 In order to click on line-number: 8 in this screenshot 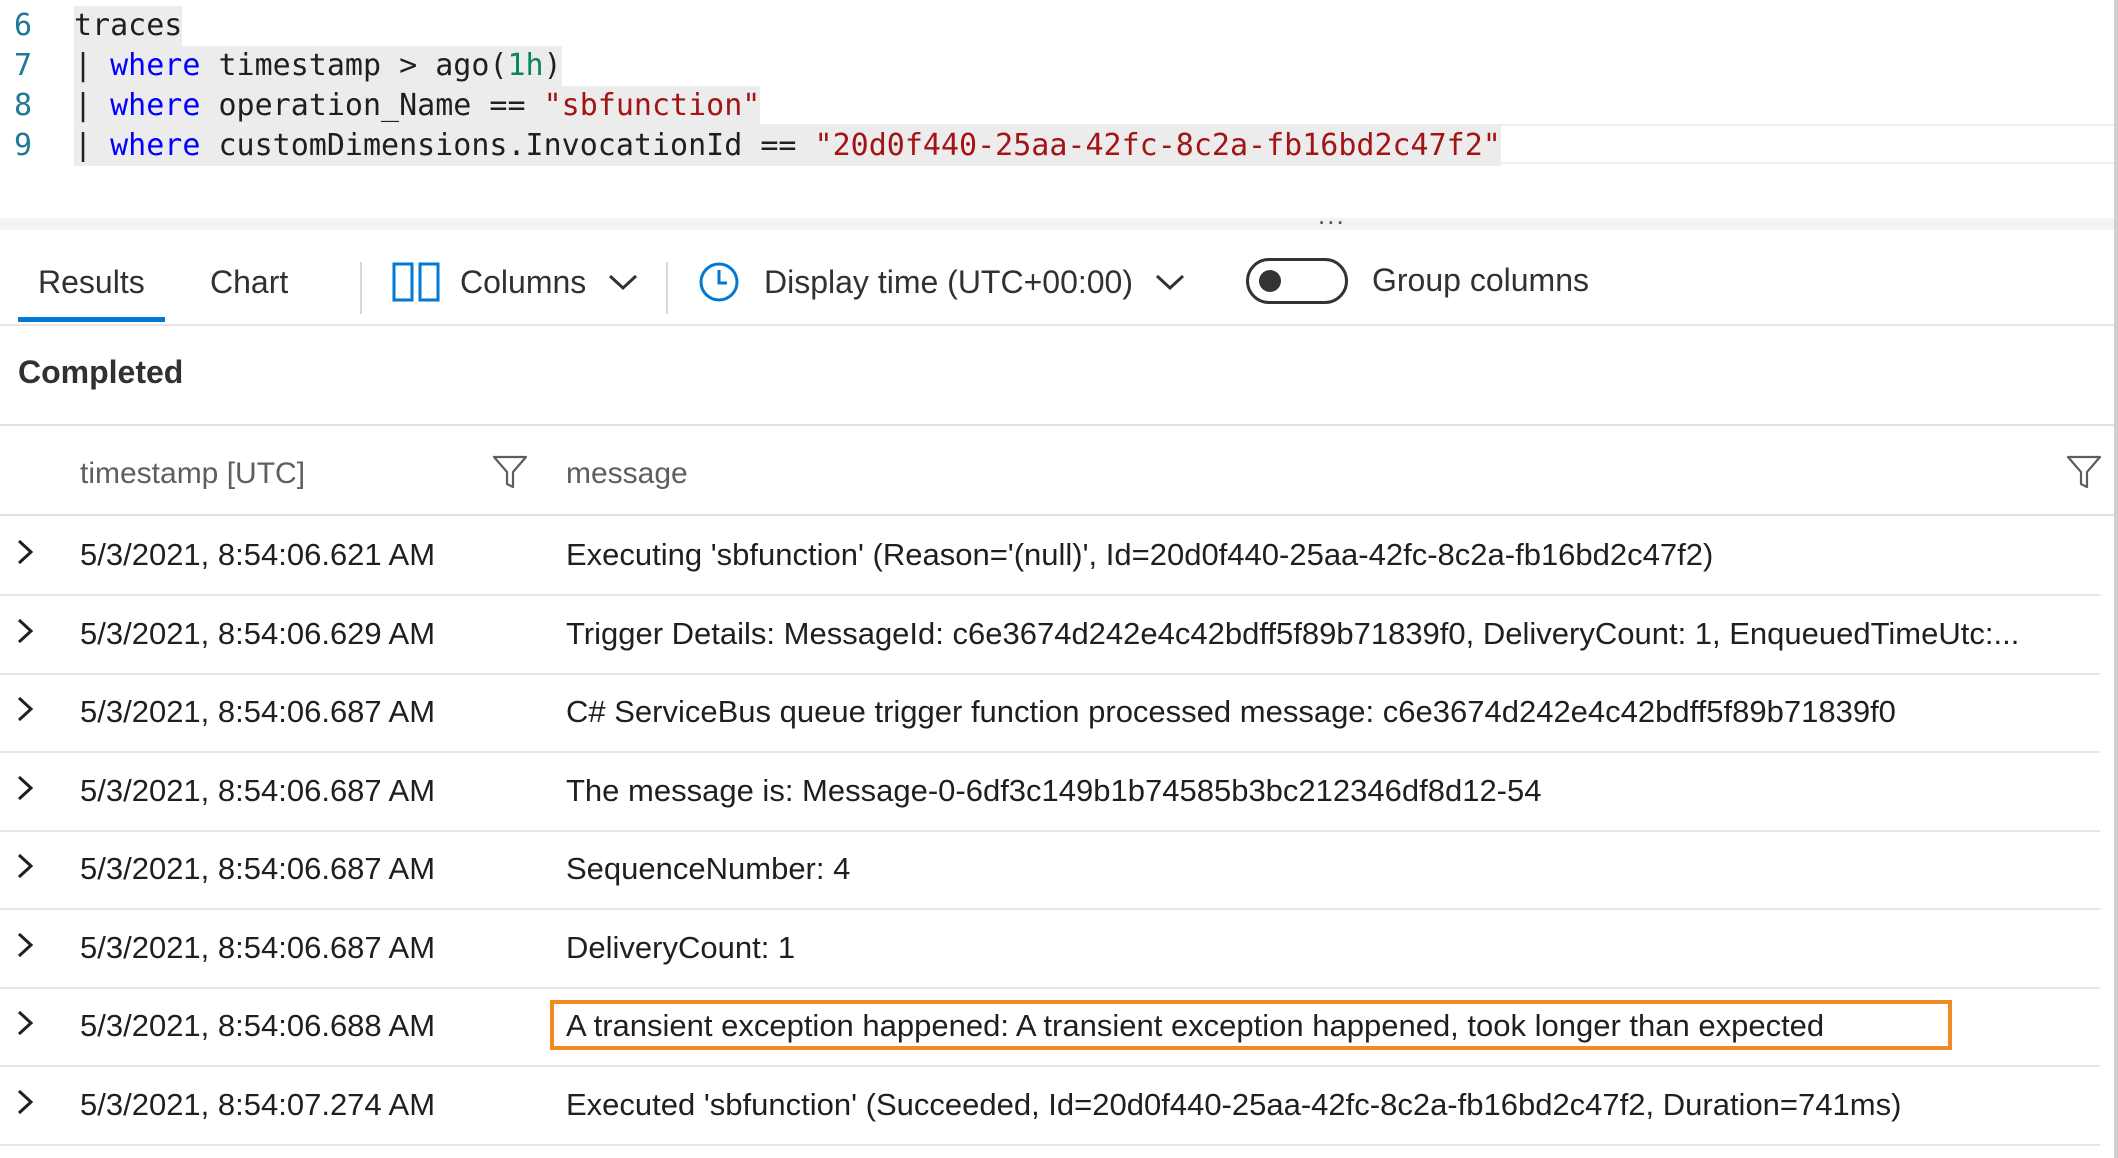, I will do `click(23, 105)`.